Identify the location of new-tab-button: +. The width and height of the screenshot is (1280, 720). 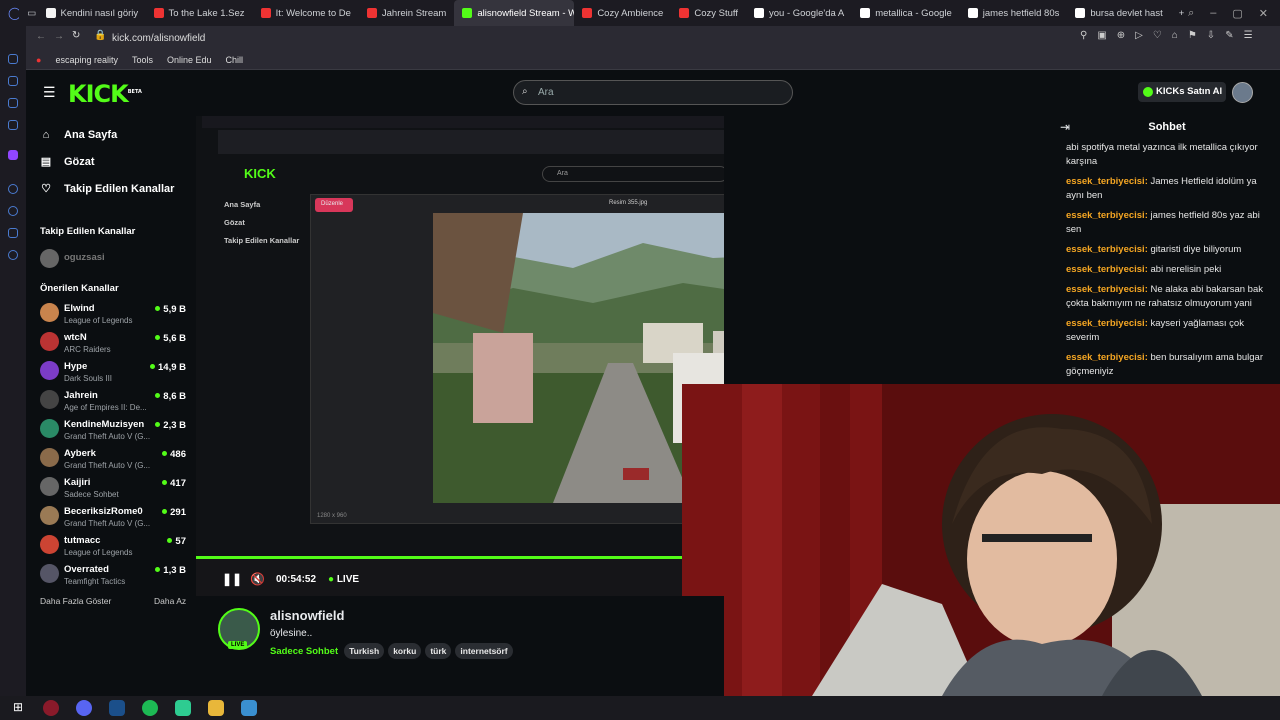
(1179, 13).